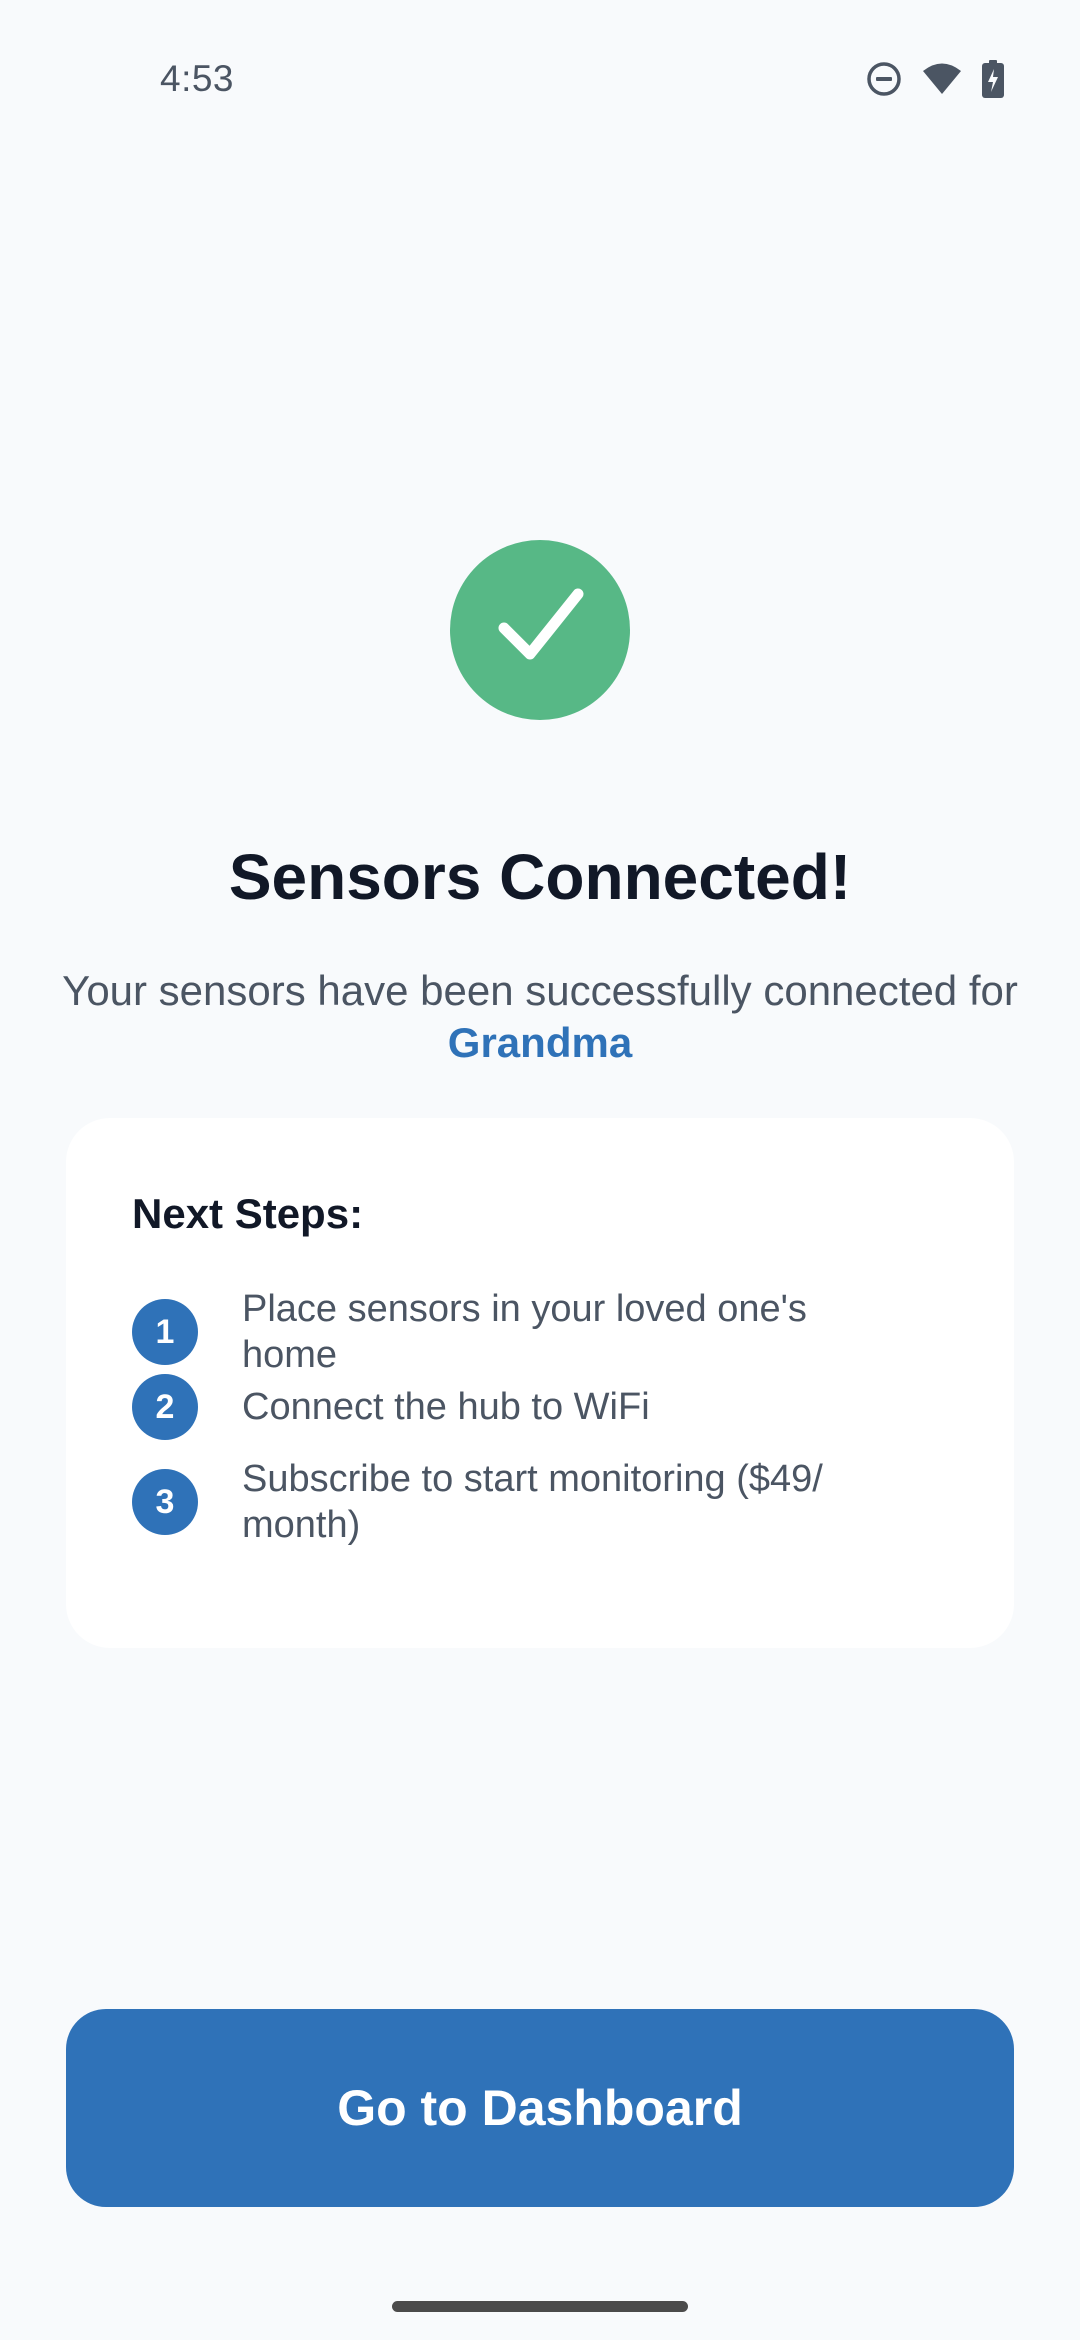  What do you see at coordinates (540, 82) in the screenshot?
I see `status-bar: 4:53` at bounding box center [540, 82].